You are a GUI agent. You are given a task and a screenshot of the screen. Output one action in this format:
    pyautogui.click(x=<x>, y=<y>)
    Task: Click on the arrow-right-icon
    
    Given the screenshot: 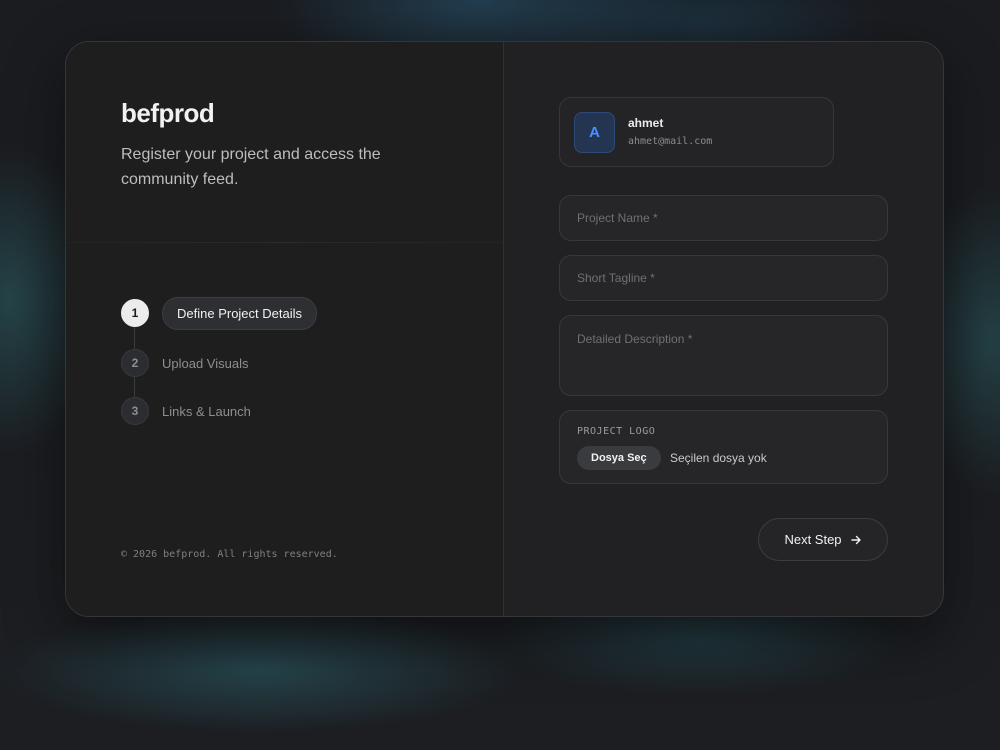 What is the action you would take?
    pyautogui.click(x=855, y=539)
    